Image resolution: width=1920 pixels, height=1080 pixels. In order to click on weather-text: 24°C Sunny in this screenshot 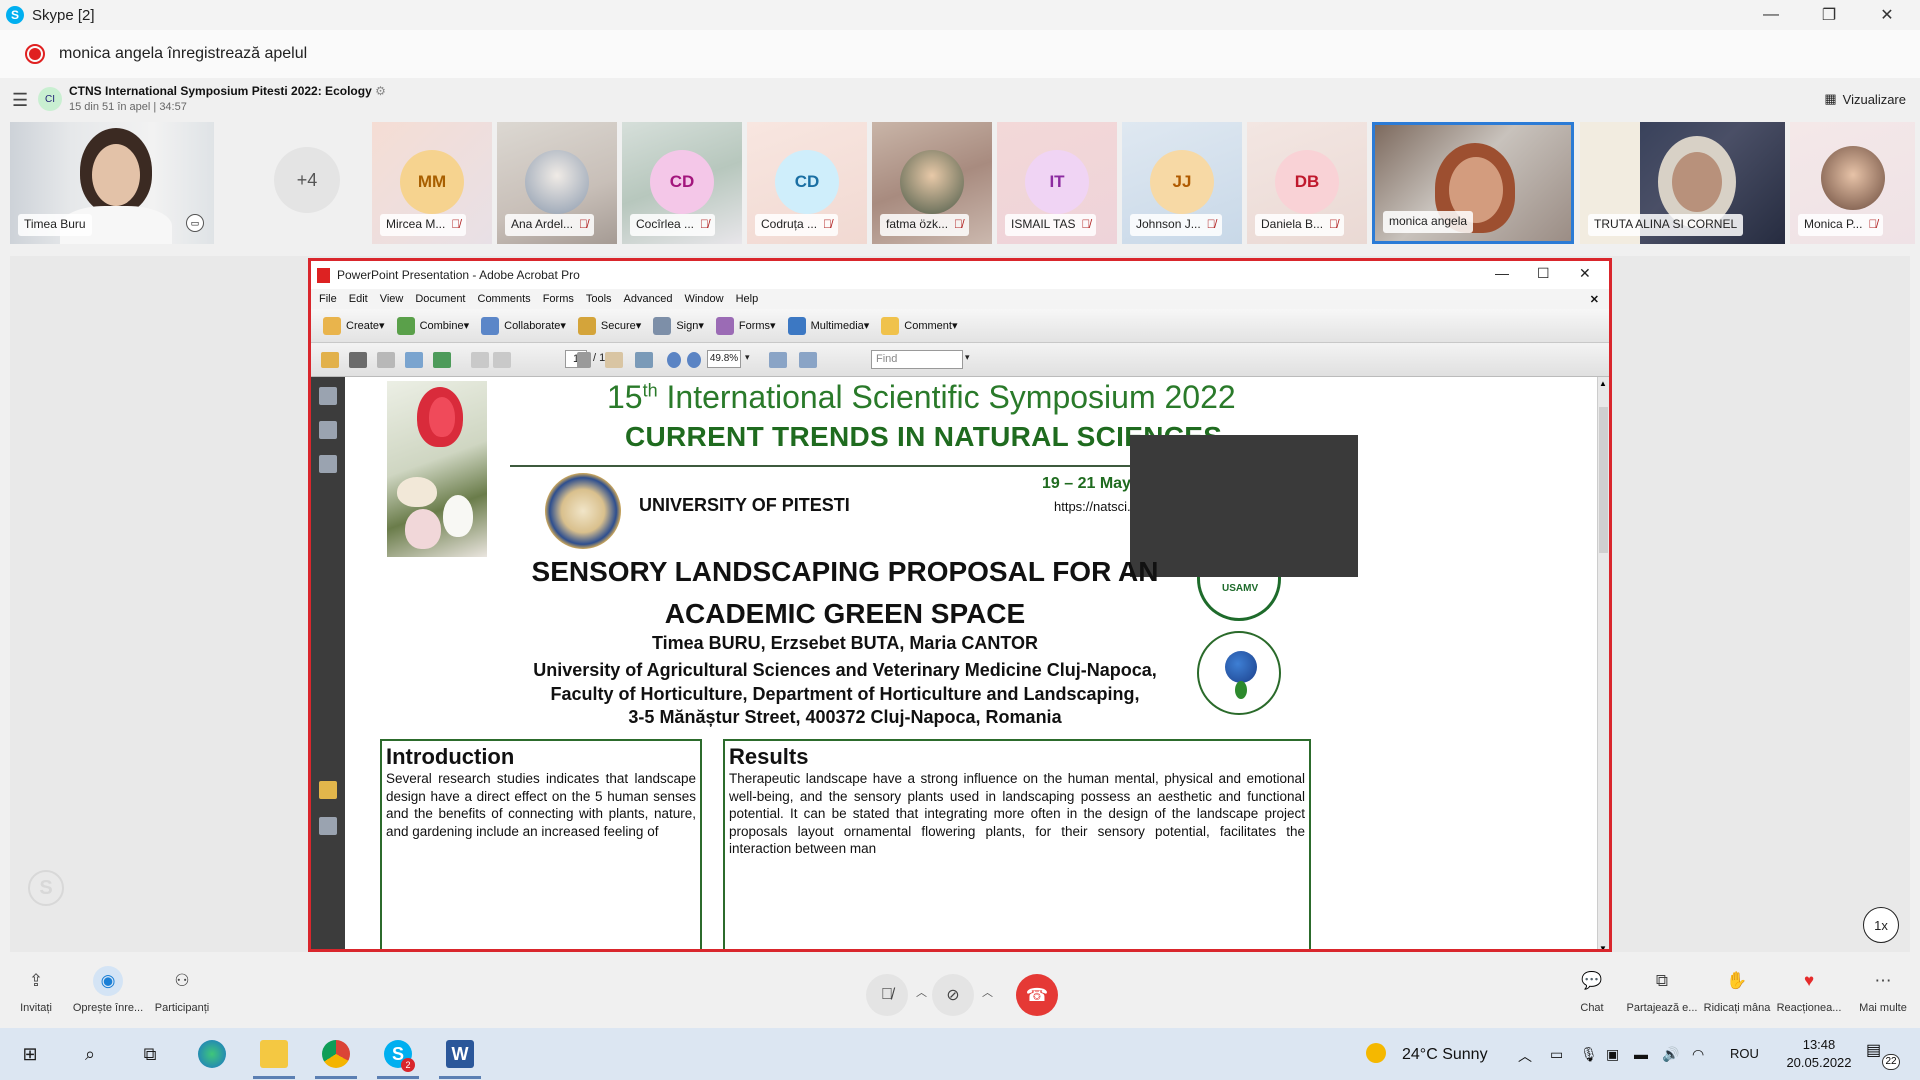, I will do `click(1445, 1055)`.